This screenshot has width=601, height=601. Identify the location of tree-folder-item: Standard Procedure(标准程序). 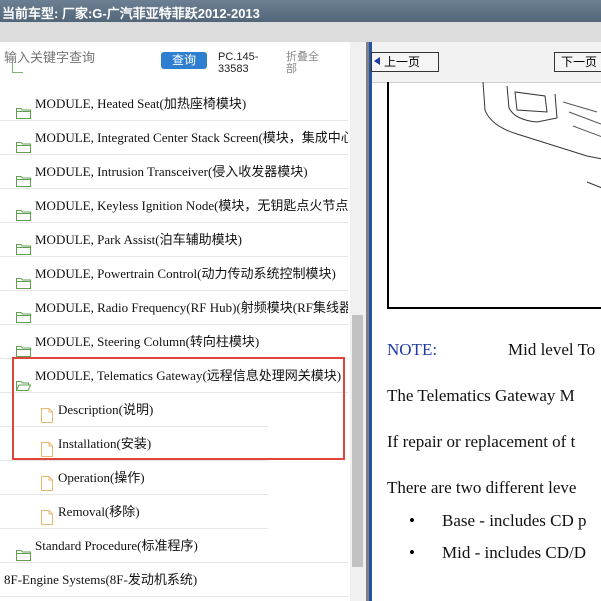
(174, 546).